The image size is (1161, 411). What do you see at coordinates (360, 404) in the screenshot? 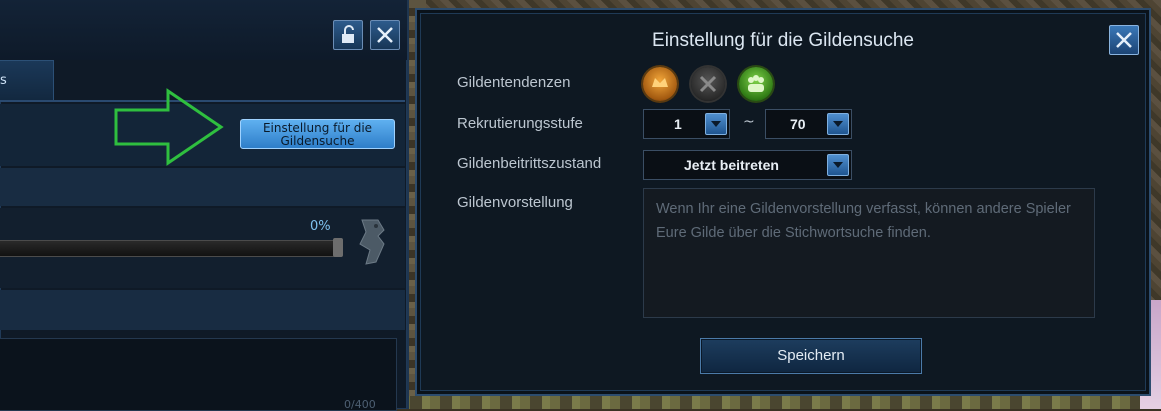
I see `char-counter: 0/400` at bounding box center [360, 404].